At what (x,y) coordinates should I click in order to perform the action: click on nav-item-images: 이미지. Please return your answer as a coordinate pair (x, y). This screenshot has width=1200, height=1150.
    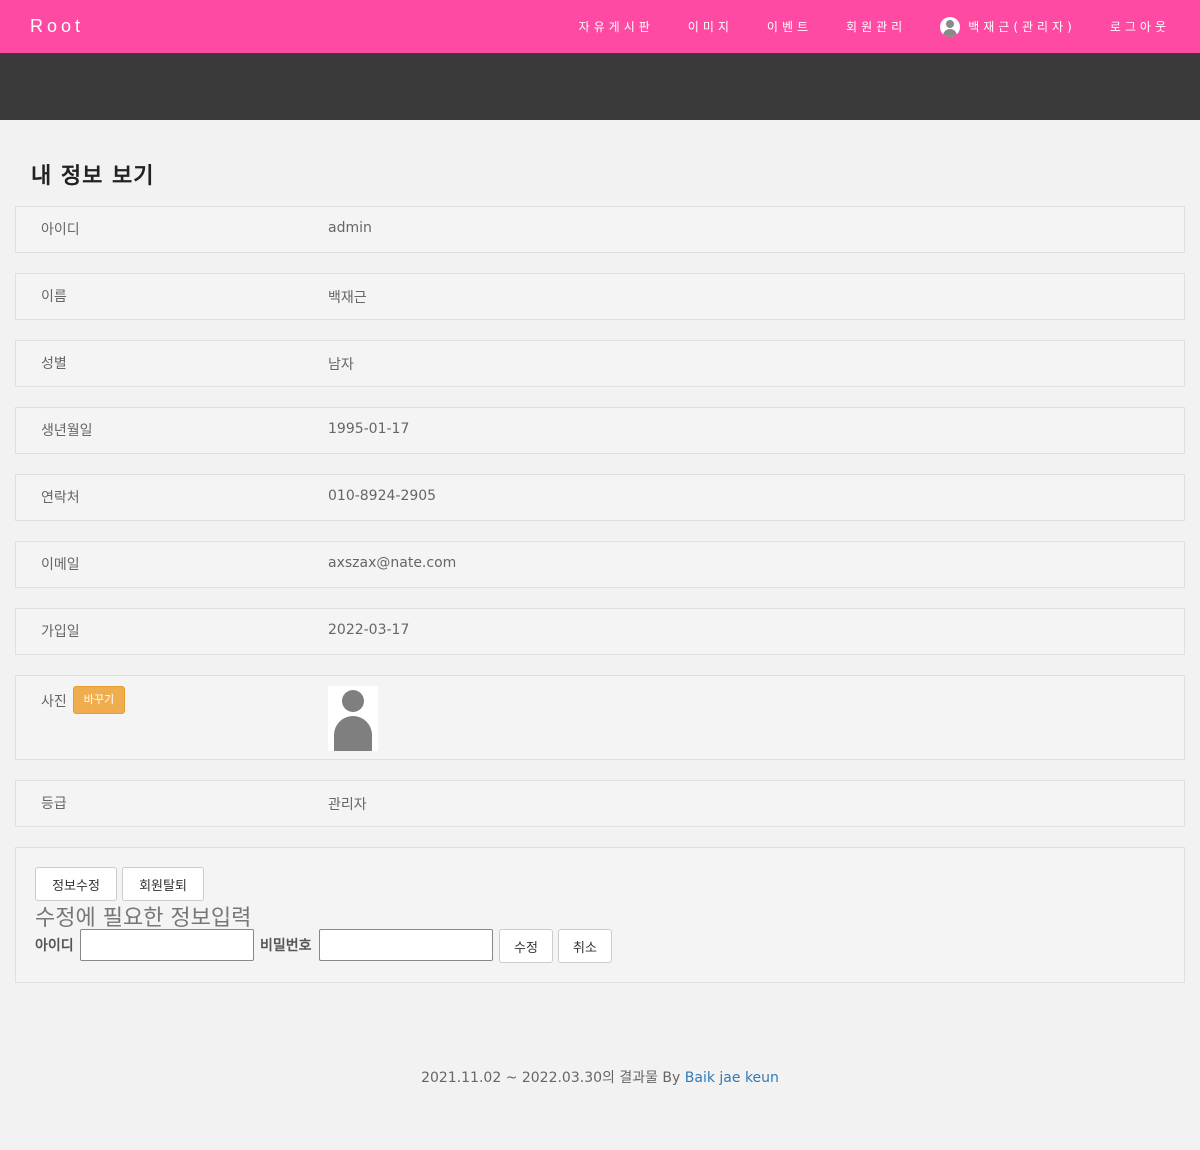
    Looking at the image, I should click on (710, 26).